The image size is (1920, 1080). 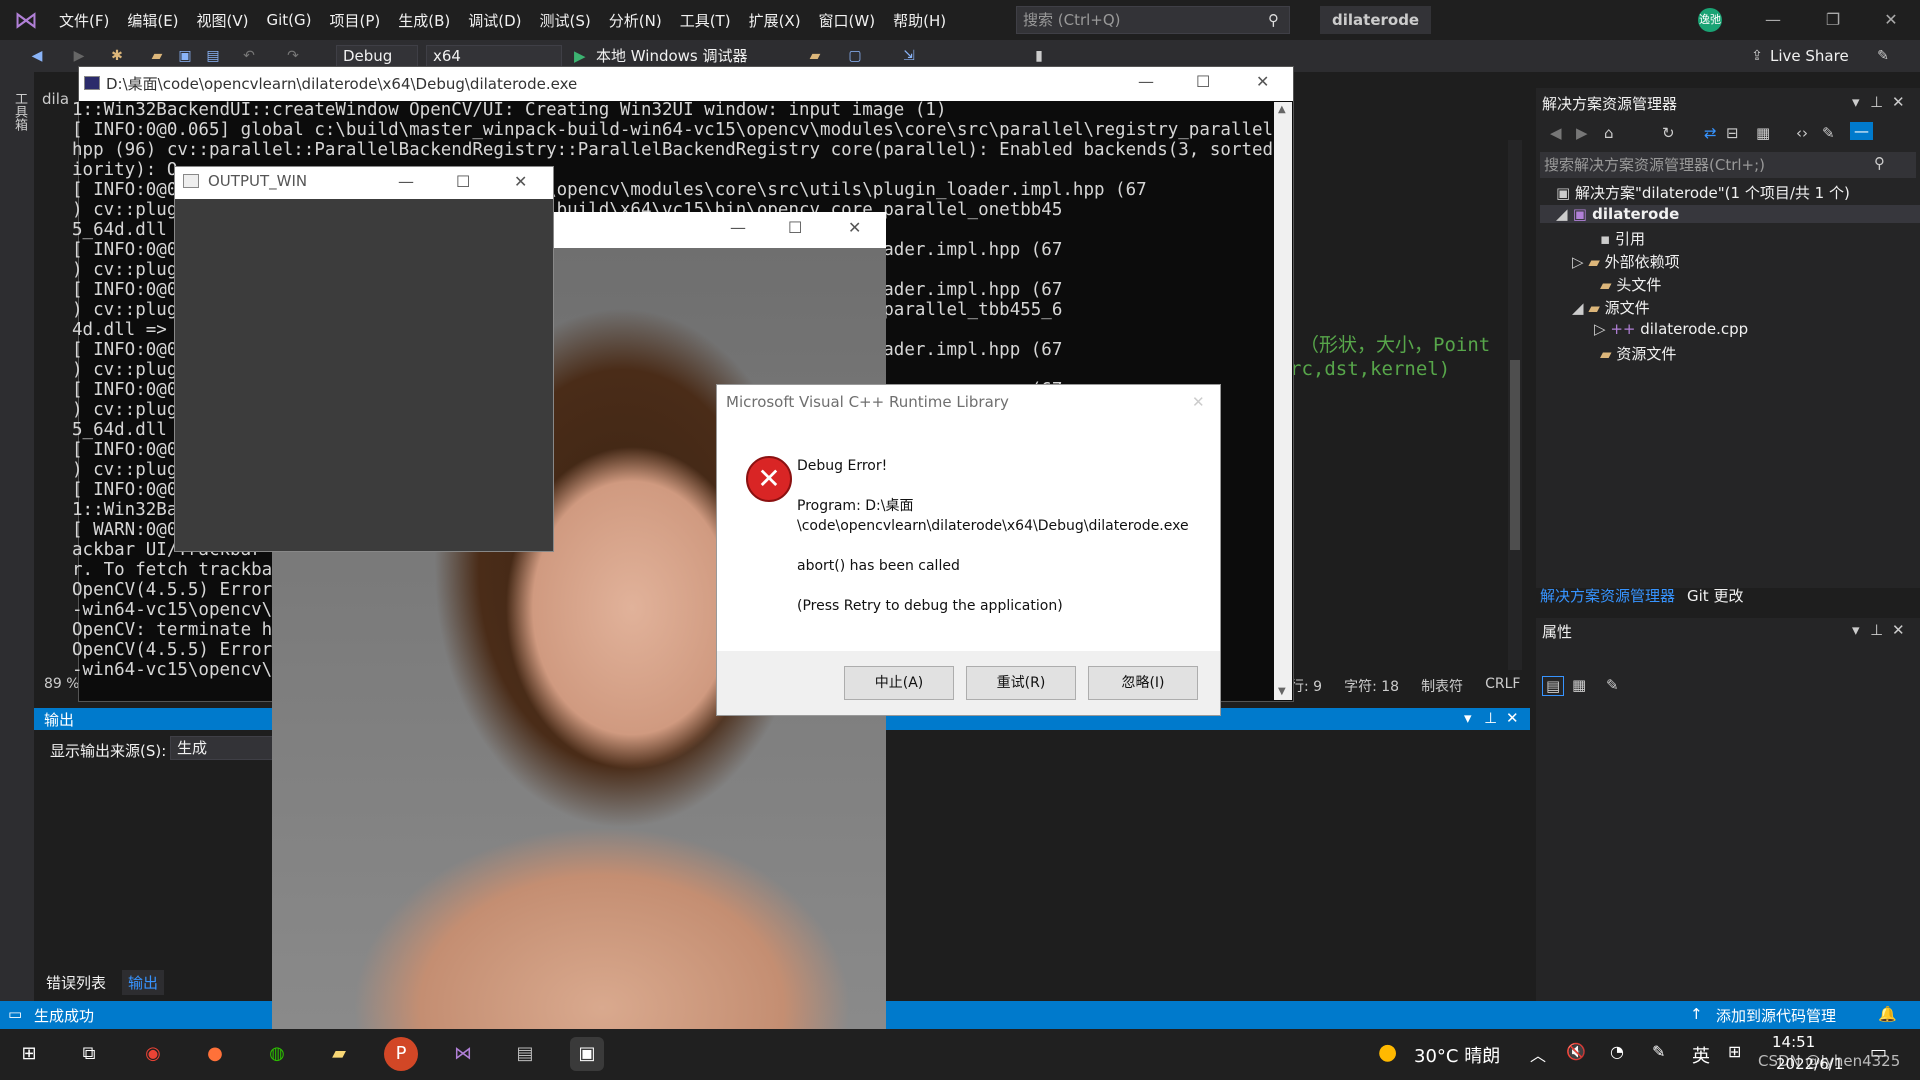 I want to click on input-method-indicator: 英, so click(x=1701, y=1055).